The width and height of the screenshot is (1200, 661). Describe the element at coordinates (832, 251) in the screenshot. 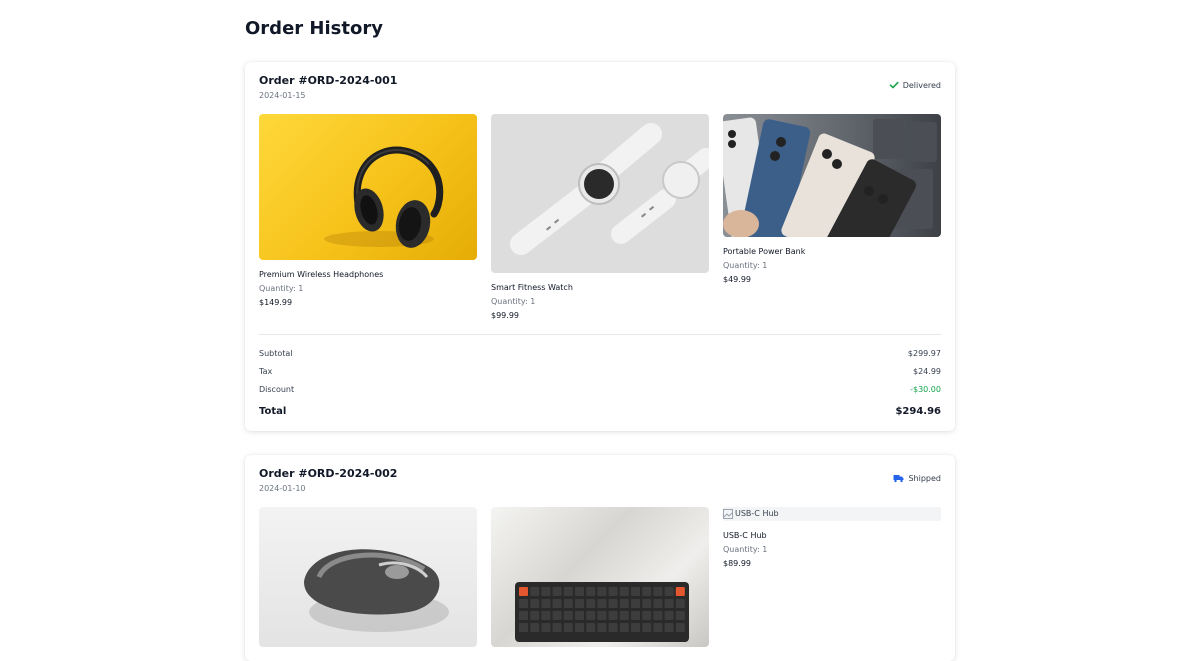

I see `item-name: Portable Power Bank` at that location.